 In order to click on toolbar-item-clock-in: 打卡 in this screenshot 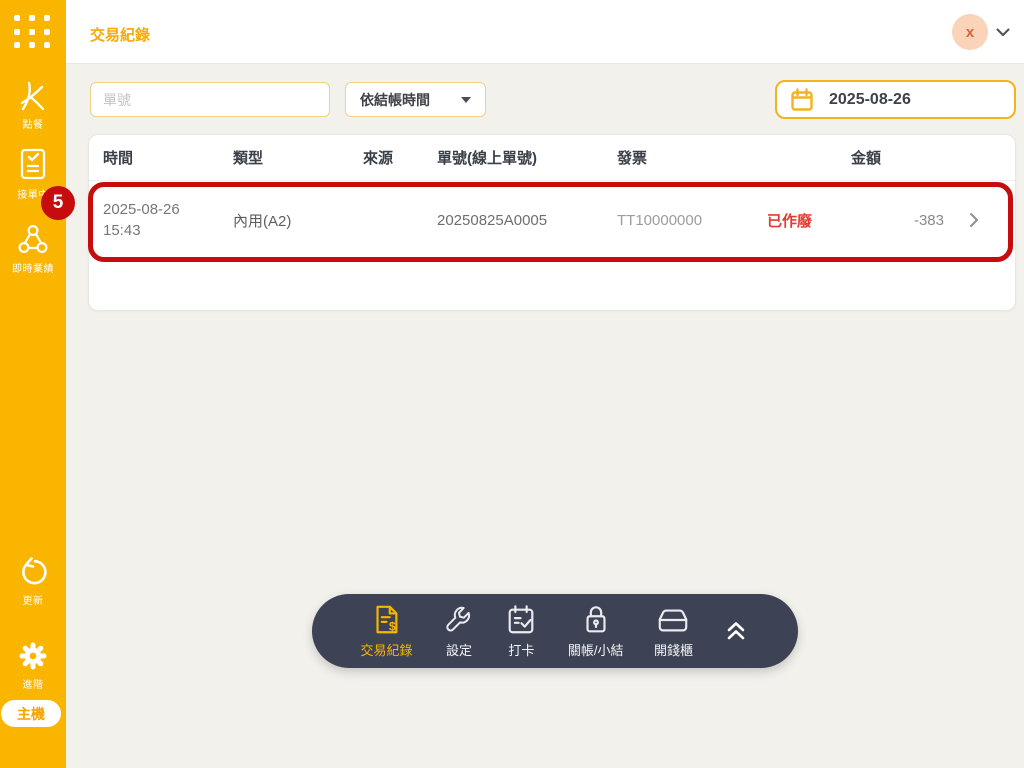, I will do `click(521, 631)`.